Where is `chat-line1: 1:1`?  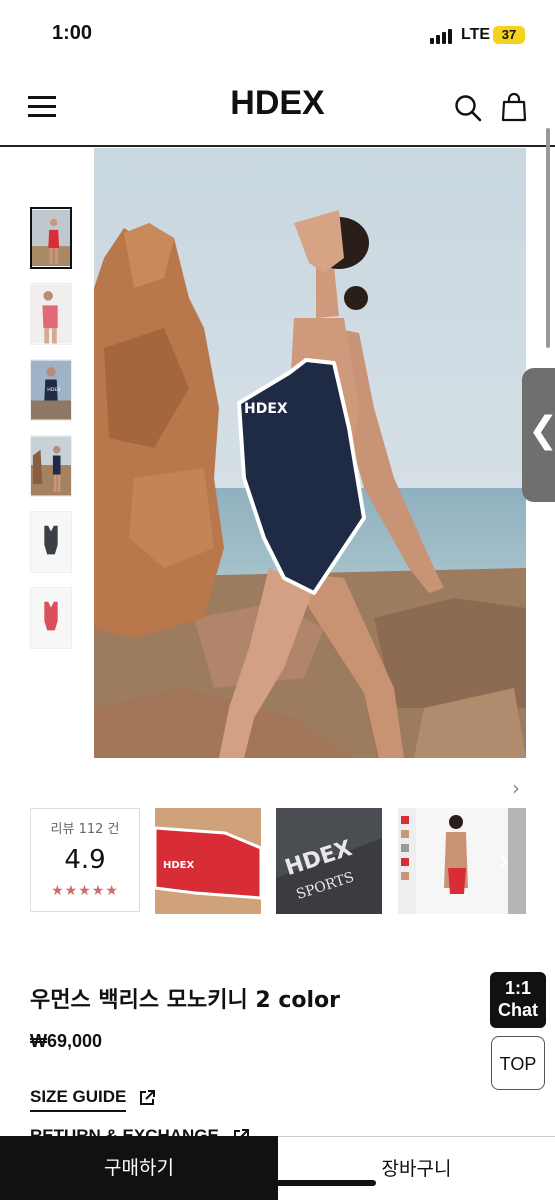 chat-line1: 1:1 is located at coordinates (517, 988).